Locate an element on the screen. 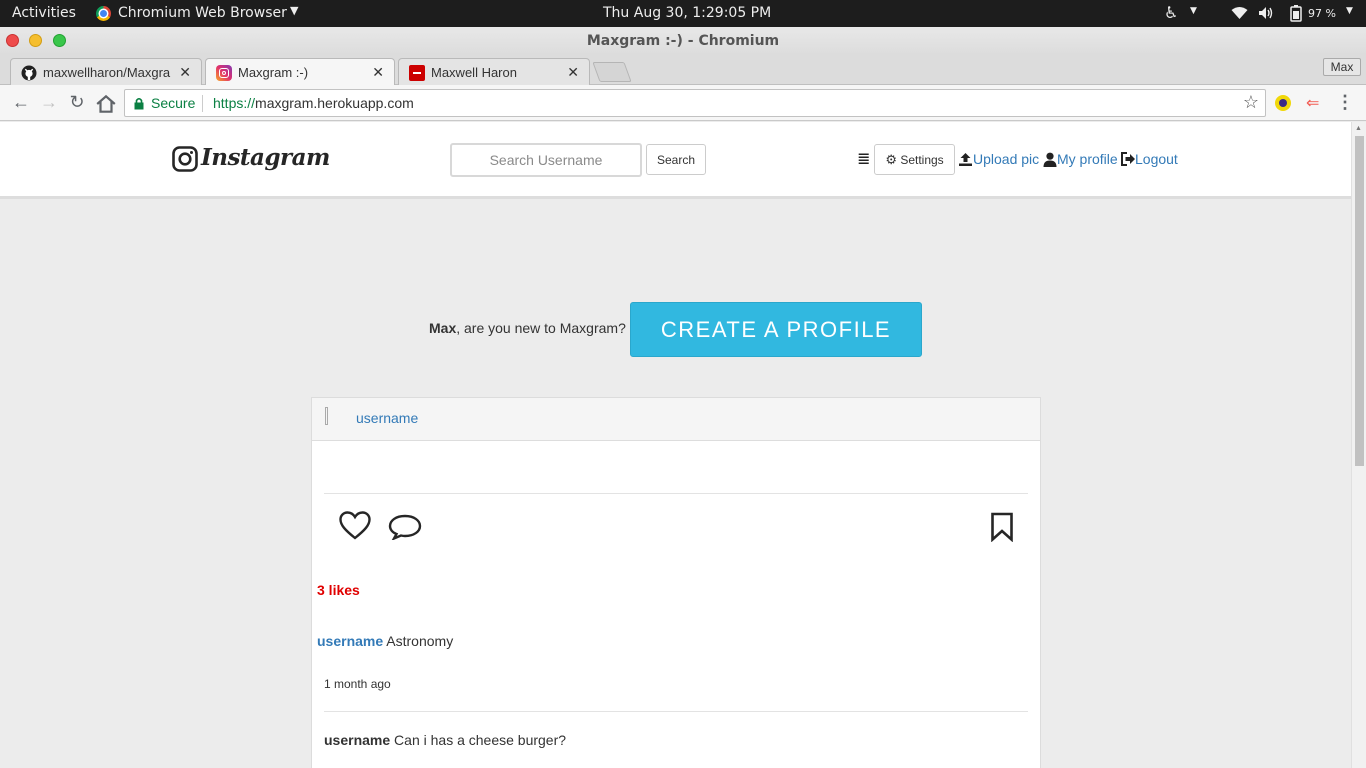 This screenshot has width=1366, height=768. window-title-bar: Maxgram :-) - Chromium is located at coordinates (683, 41).